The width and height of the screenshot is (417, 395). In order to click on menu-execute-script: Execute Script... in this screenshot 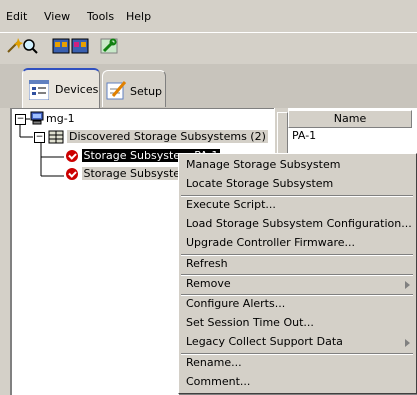, I will do `click(231, 205)`.